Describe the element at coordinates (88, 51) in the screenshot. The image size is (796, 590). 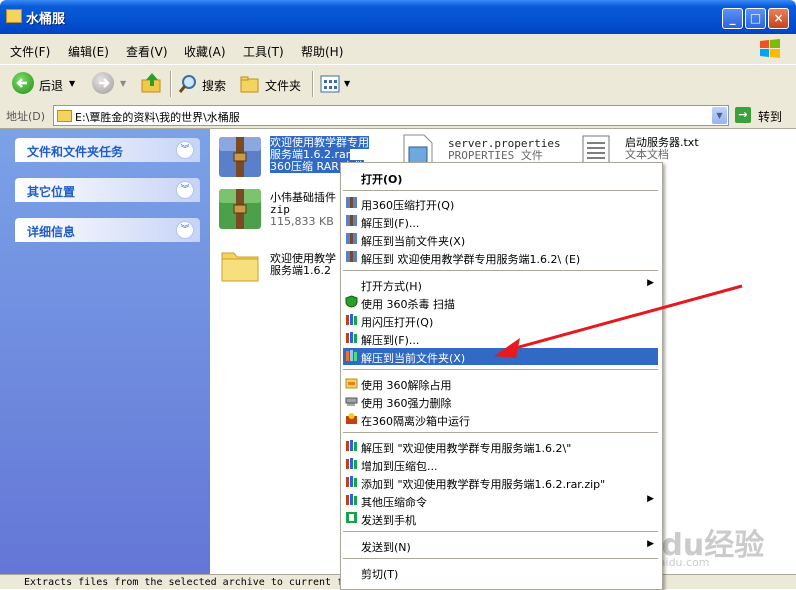
I see `menu-edit: 编辑(E)` at that location.